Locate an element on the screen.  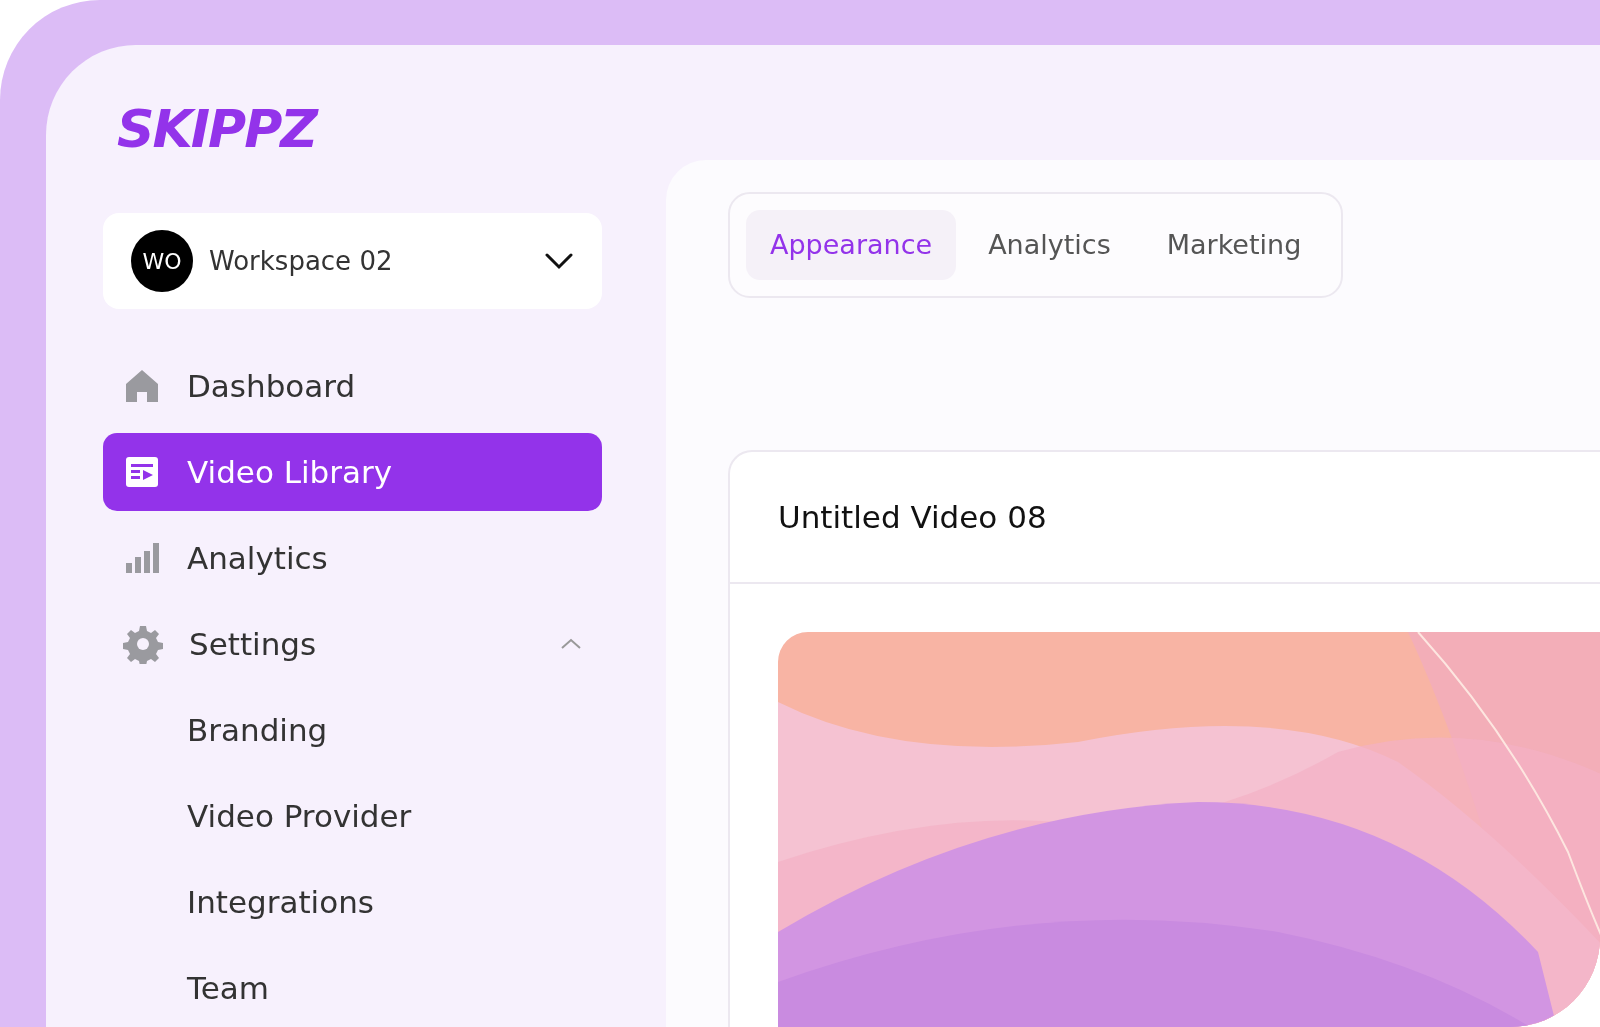
chevron-down-icon is located at coordinates (559, 261).